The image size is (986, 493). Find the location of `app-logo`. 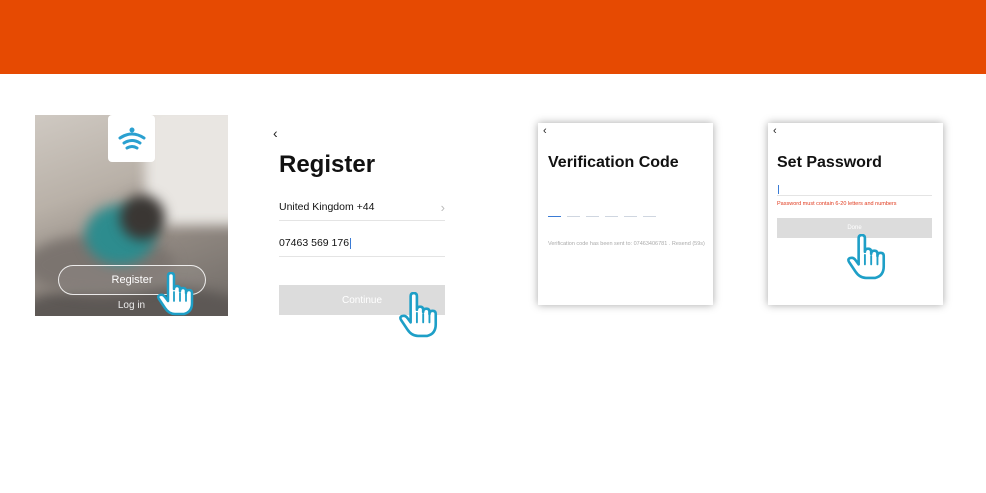

app-logo is located at coordinates (131, 138).